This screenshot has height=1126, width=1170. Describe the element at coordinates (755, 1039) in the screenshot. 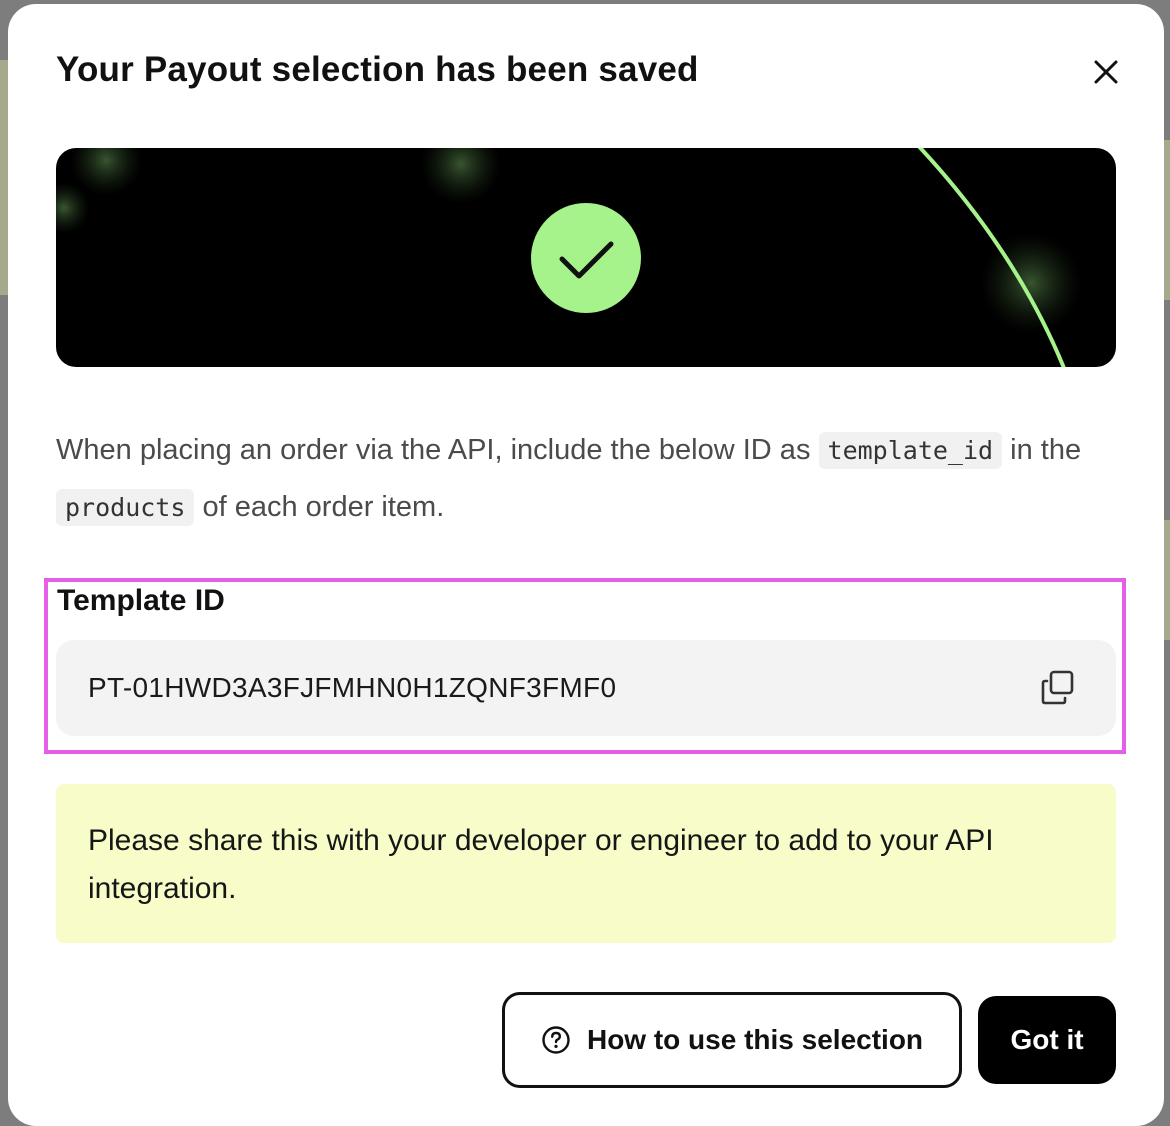

I see `how-to-use-label: How to use this selection` at that location.